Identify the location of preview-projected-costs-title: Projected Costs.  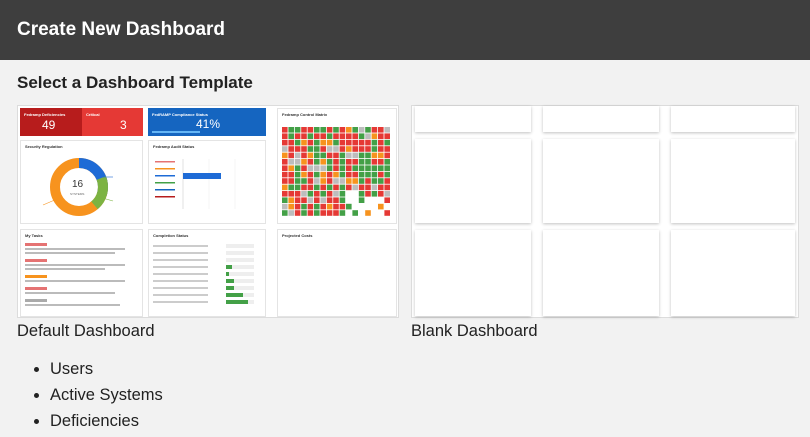
(297, 235).